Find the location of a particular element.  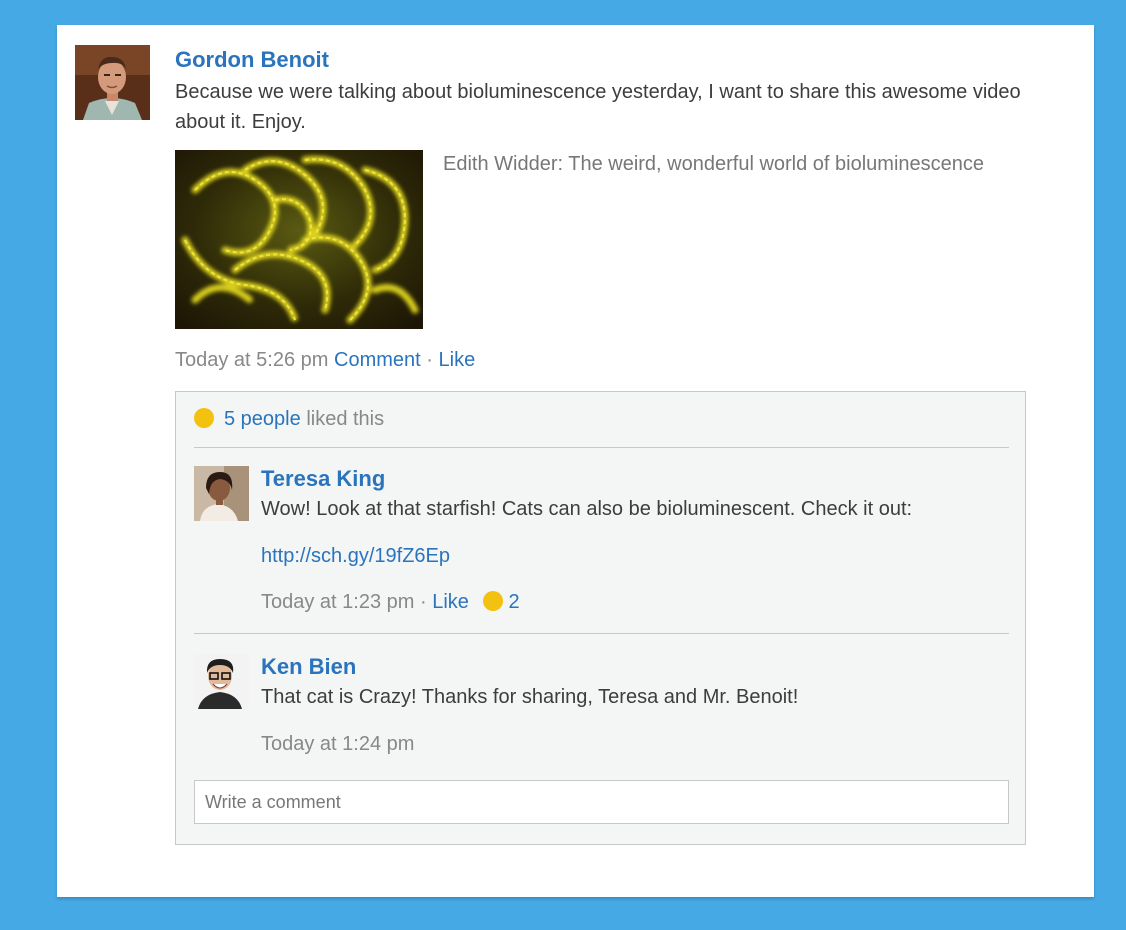

video-thumbnail is located at coordinates (299, 239).